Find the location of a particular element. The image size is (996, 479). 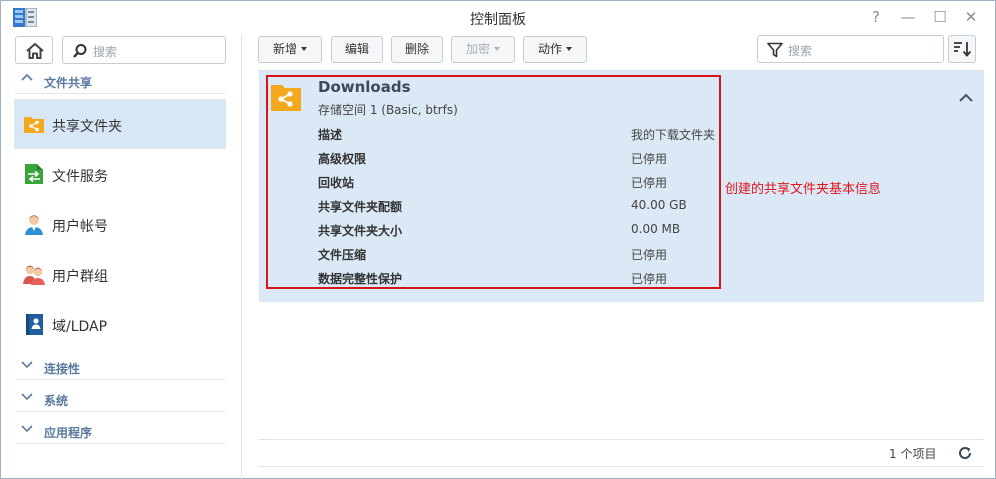

home-icon is located at coordinates (35, 51).